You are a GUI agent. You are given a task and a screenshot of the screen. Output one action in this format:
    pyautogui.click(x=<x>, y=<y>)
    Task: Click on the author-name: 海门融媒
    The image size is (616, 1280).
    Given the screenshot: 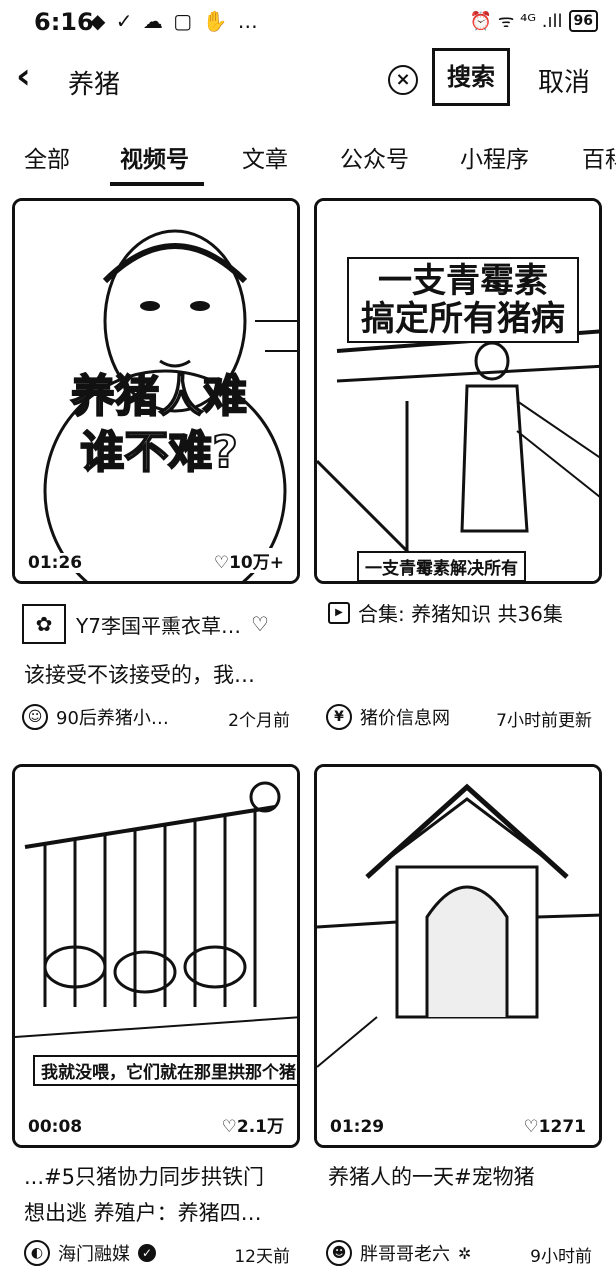 What is the action you would take?
    pyautogui.click(x=94, y=1254)
    